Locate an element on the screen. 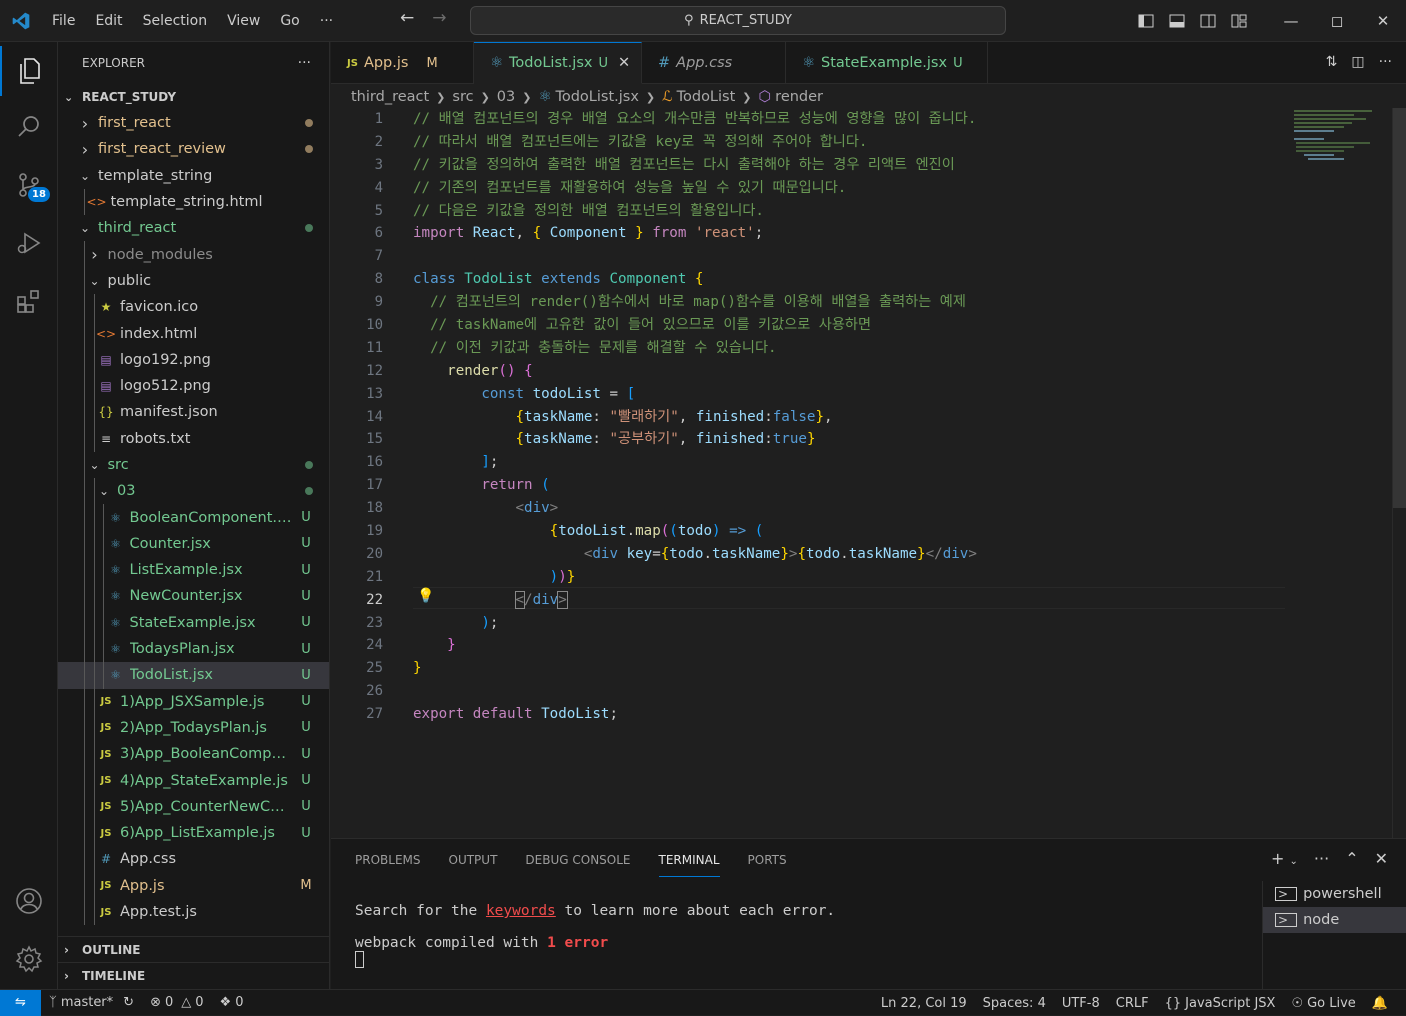 The height and width of the screenshot is (1016, 1406). compare-changes-icon: ⇅ is located at coordinates (1332, 62).